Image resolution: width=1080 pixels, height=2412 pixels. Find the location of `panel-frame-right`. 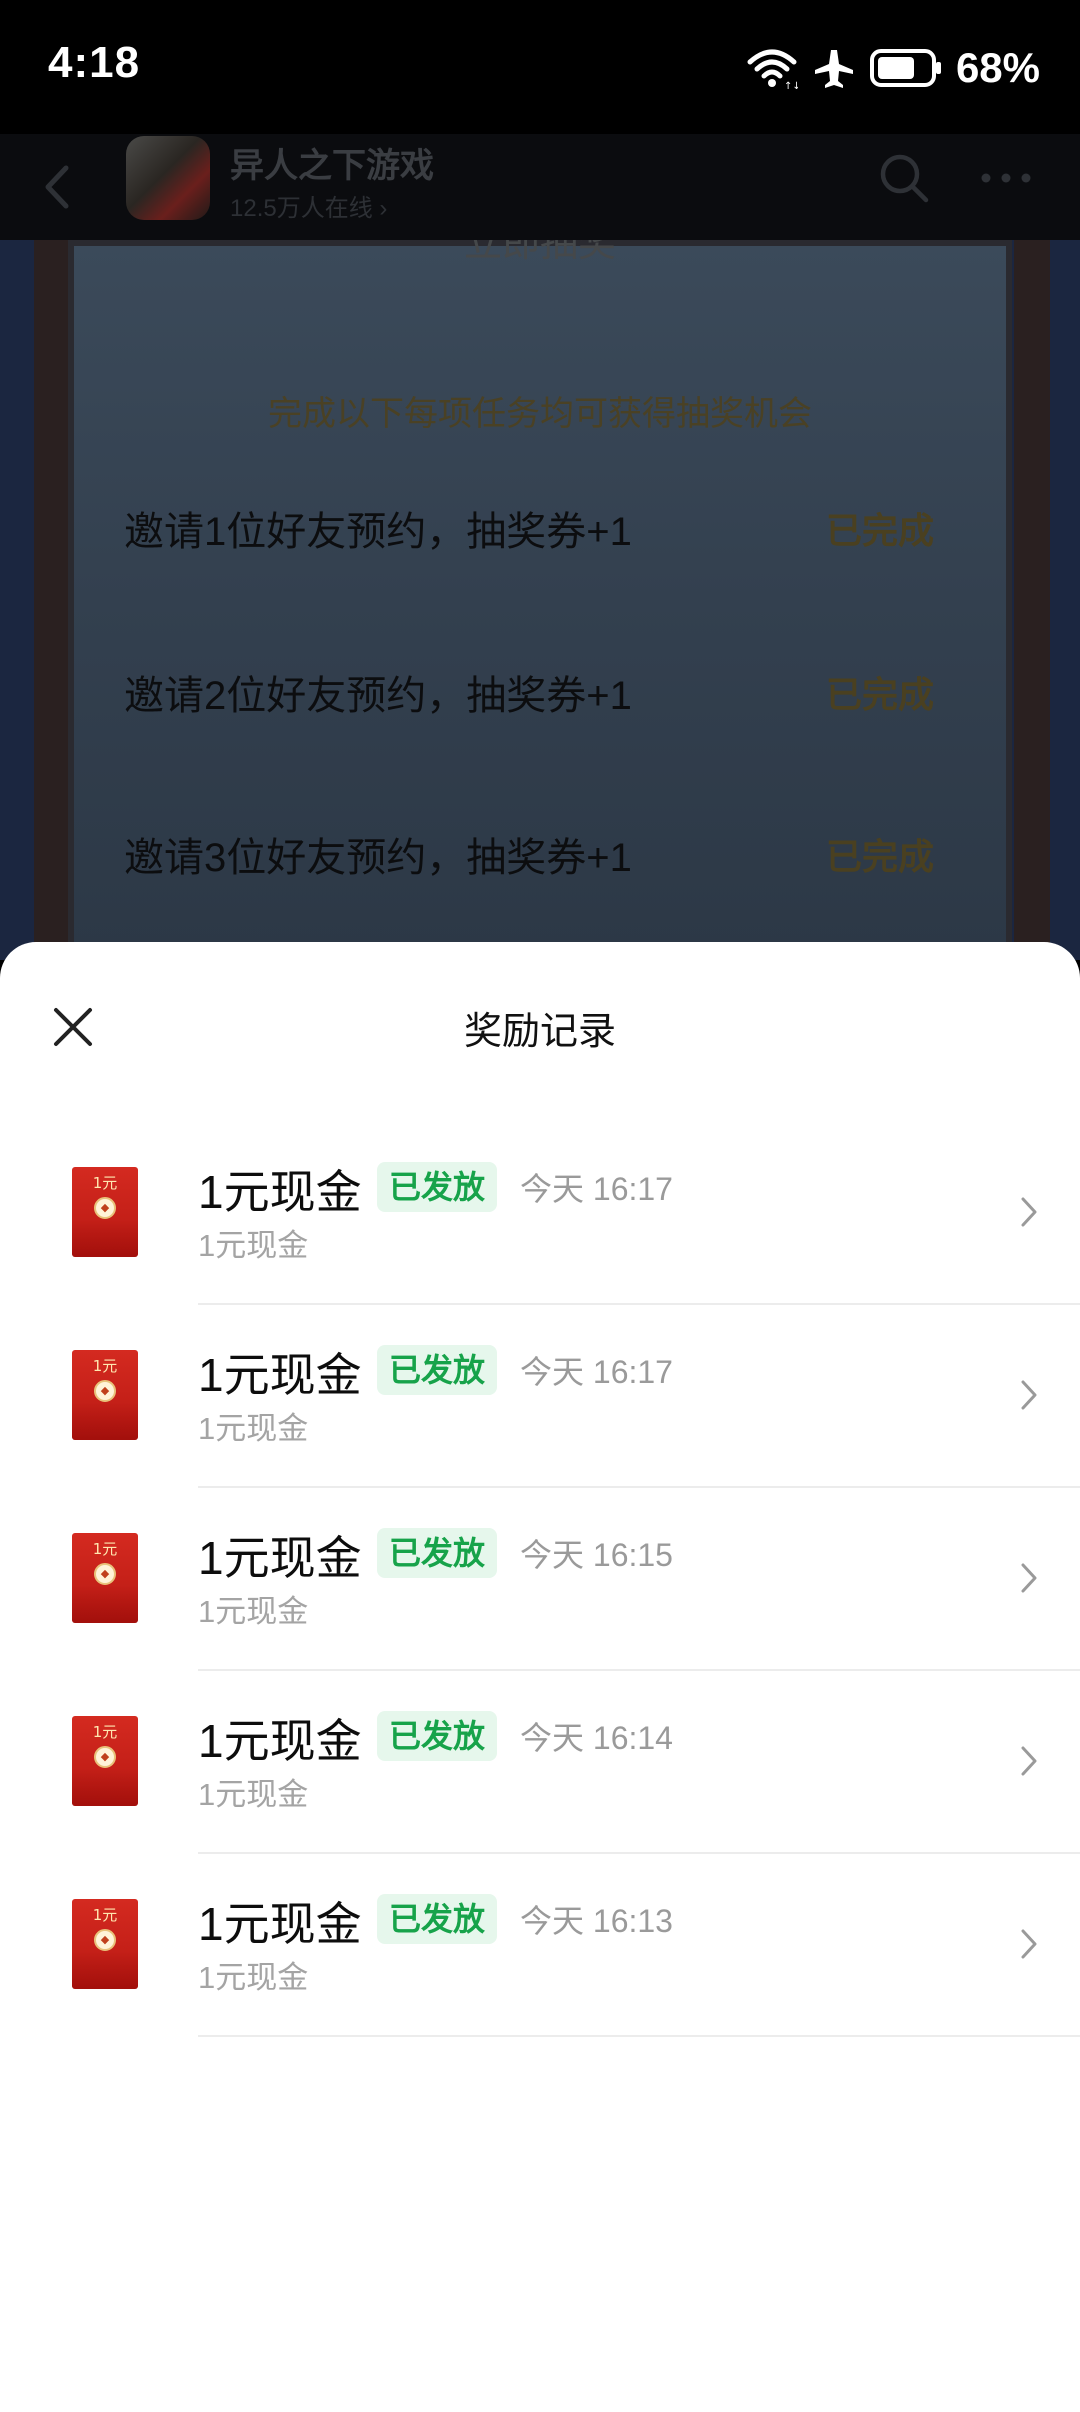

panel-frame-right is located at coordinates (1032, 600).